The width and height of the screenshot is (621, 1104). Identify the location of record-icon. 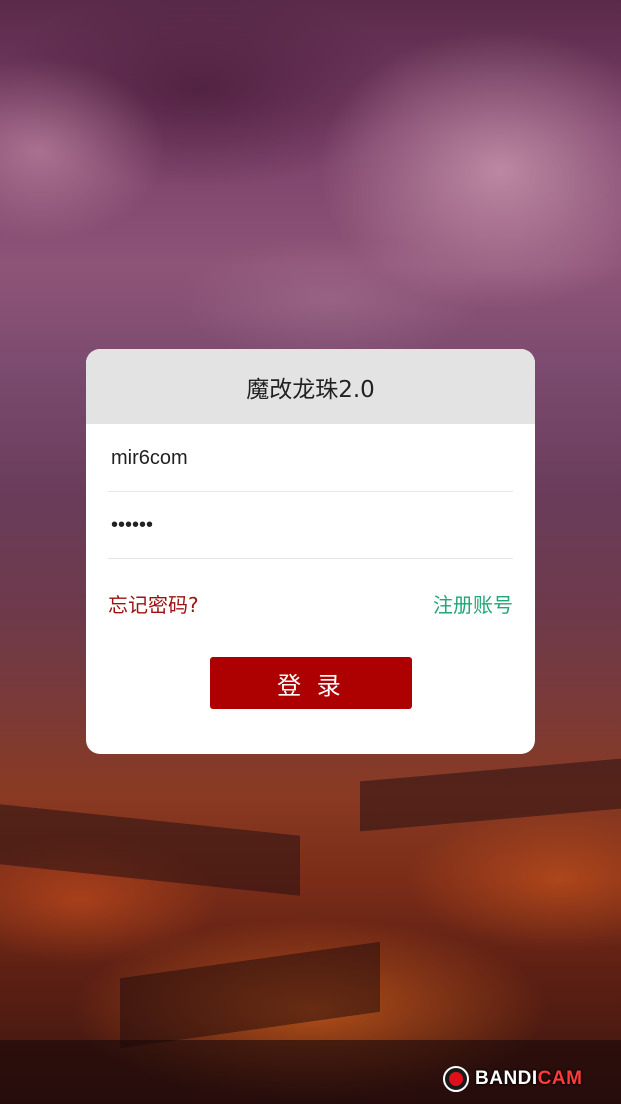
(456, 1079).